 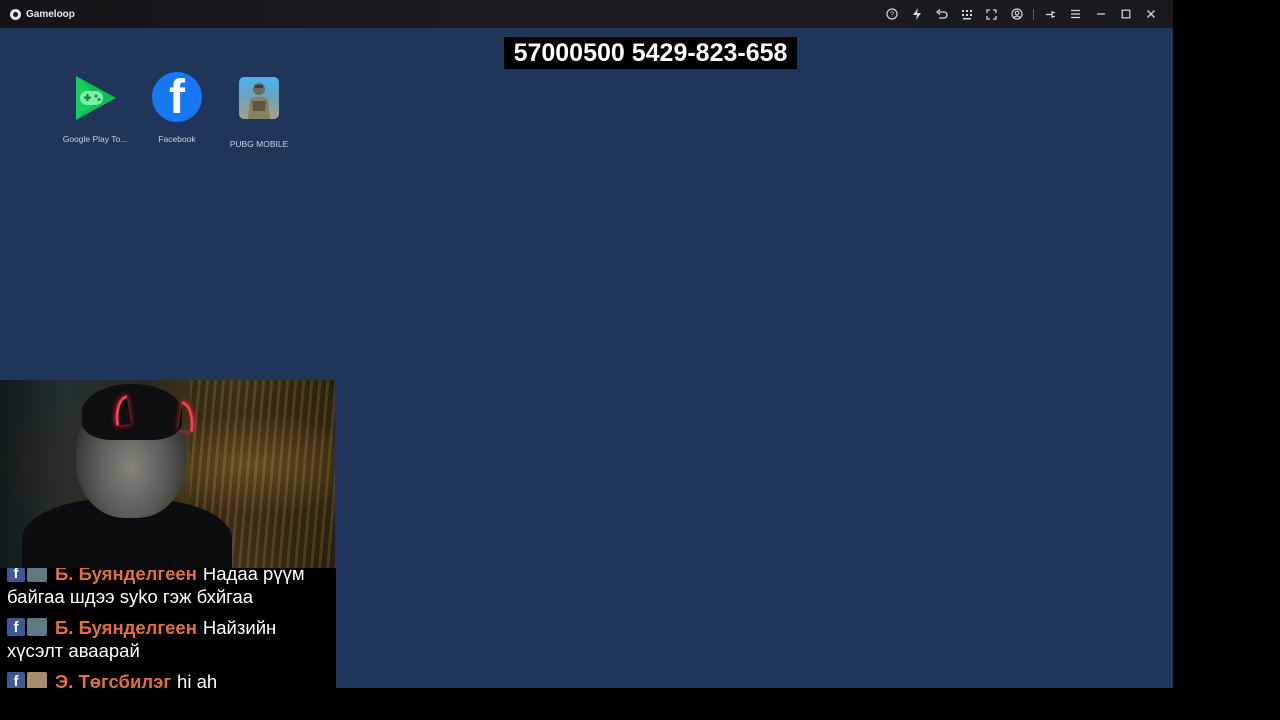 I want to click on fullscreen-icon, so click(x=991, y=14).